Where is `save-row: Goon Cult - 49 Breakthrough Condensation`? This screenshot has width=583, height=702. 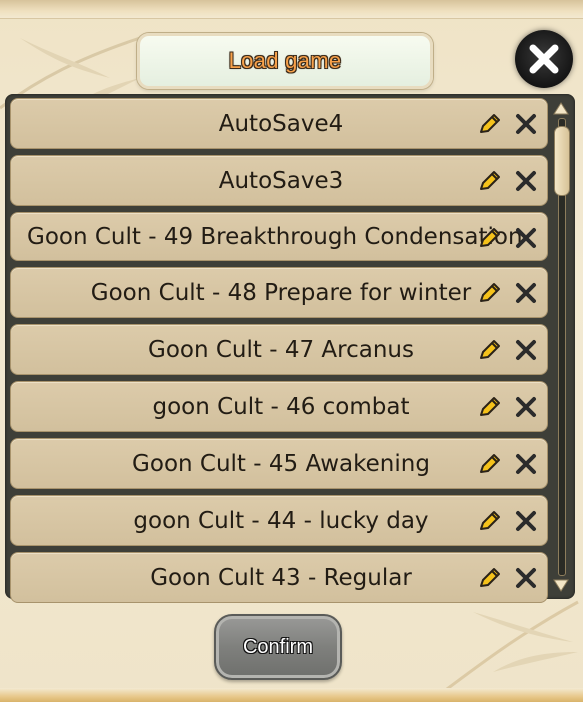
save-row: Goon Cult - 49 Breakthrough Condensation is located at coordinates (279, 236).